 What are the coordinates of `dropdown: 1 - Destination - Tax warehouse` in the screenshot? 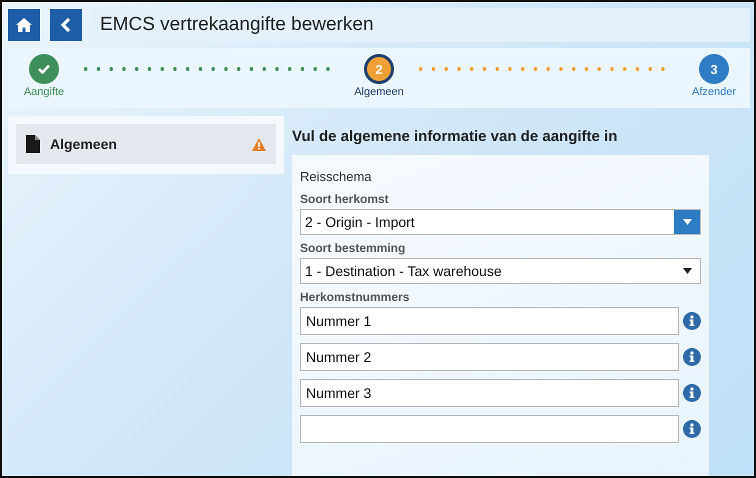 It's located at (500, 271).